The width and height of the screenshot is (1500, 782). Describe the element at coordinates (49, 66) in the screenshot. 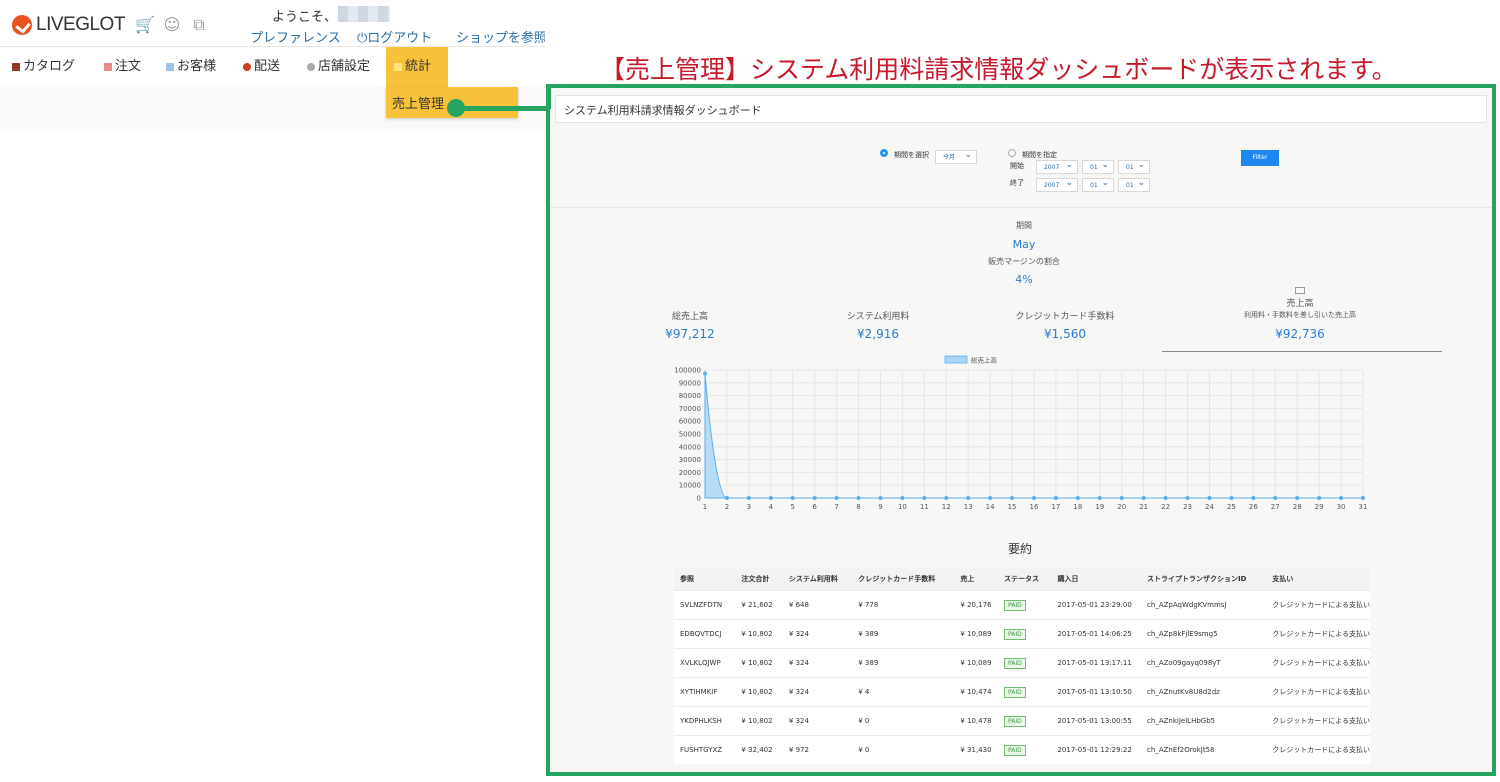

I see `nav-label: カタログ` at that location.